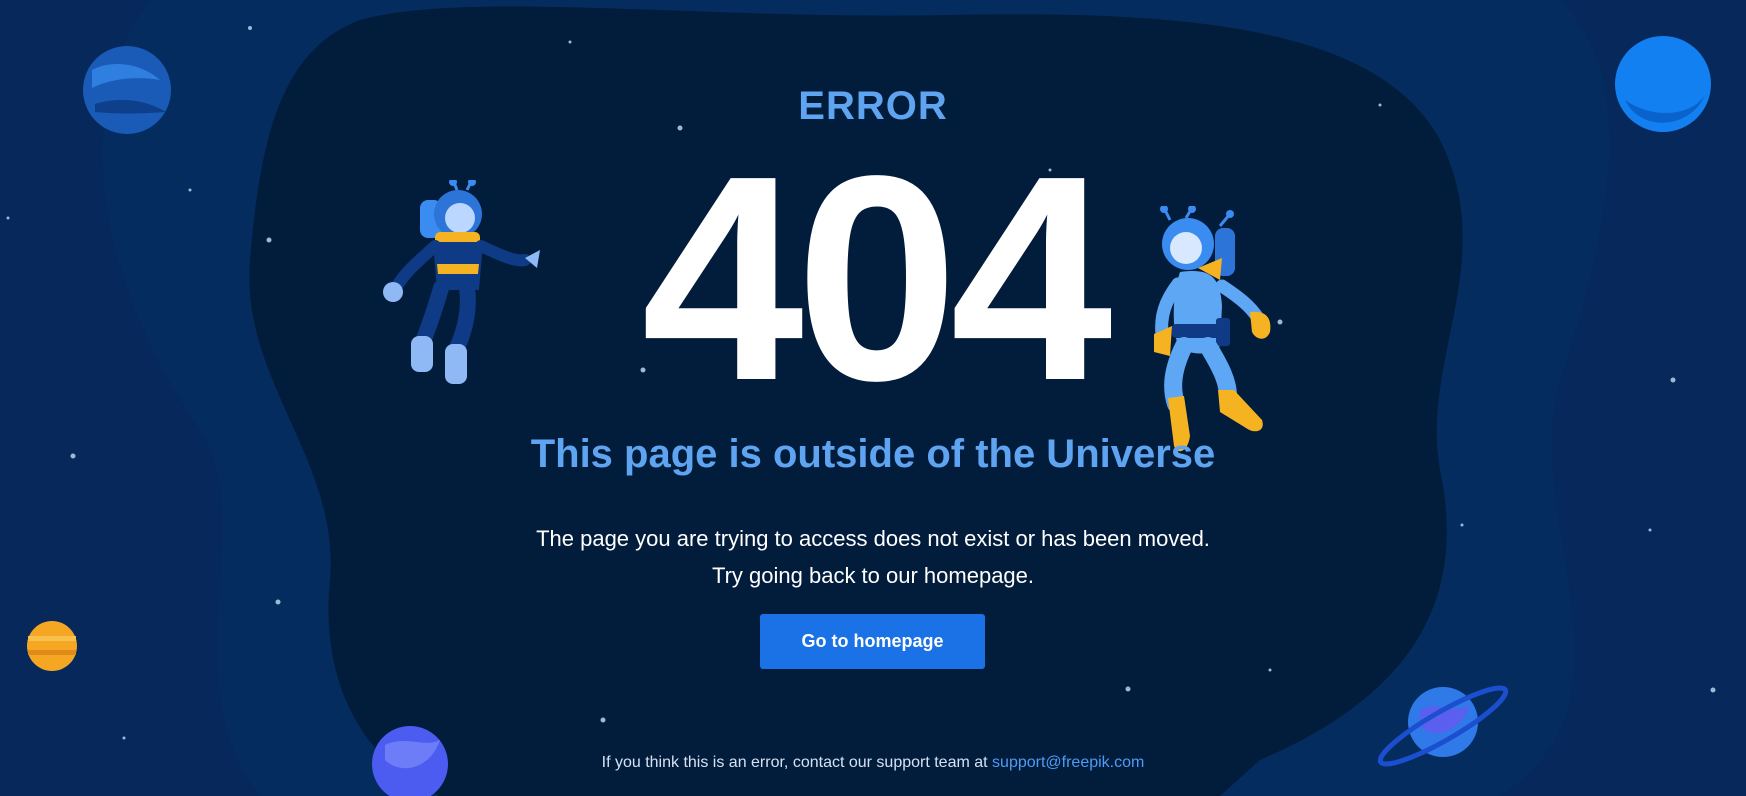 Image resolution: width=1746 pixels, height=796 pixels. I want to click on go-to-homepage-button: Go to homepage, so click(872, 641).